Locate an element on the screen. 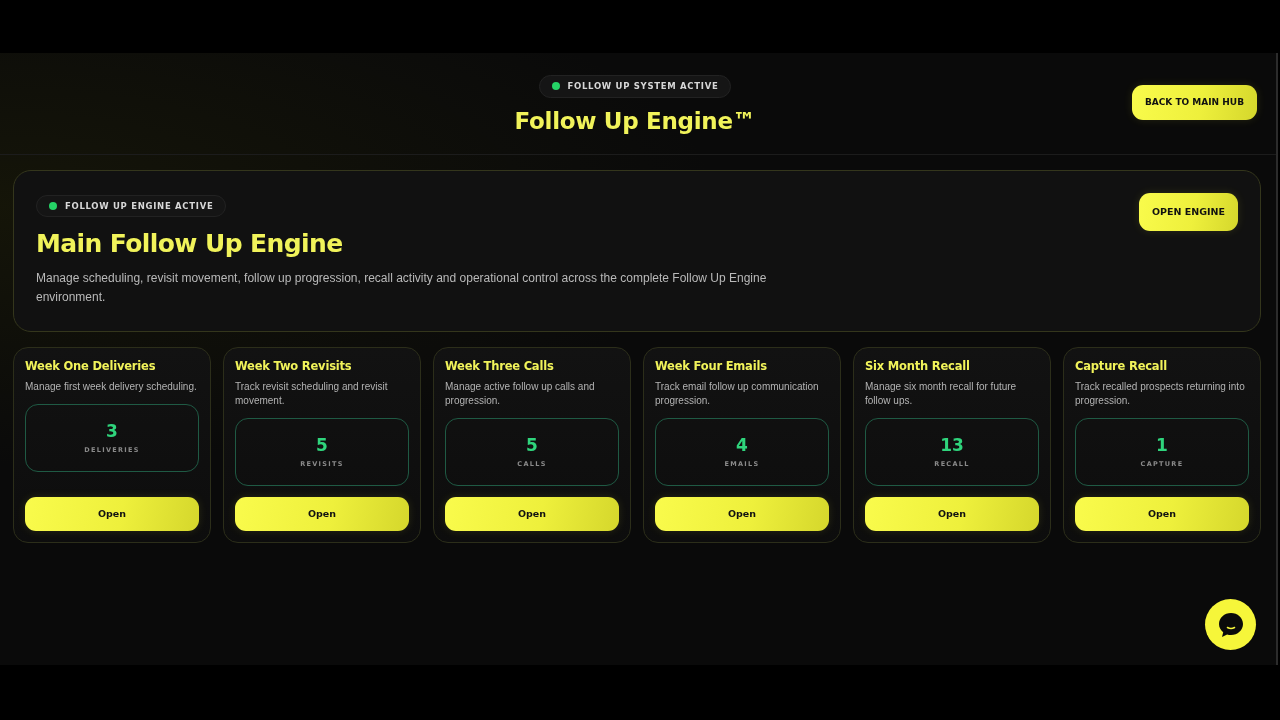 The image size is (1280, 720). stat-count: 4 is located at coordinates (742, 445).